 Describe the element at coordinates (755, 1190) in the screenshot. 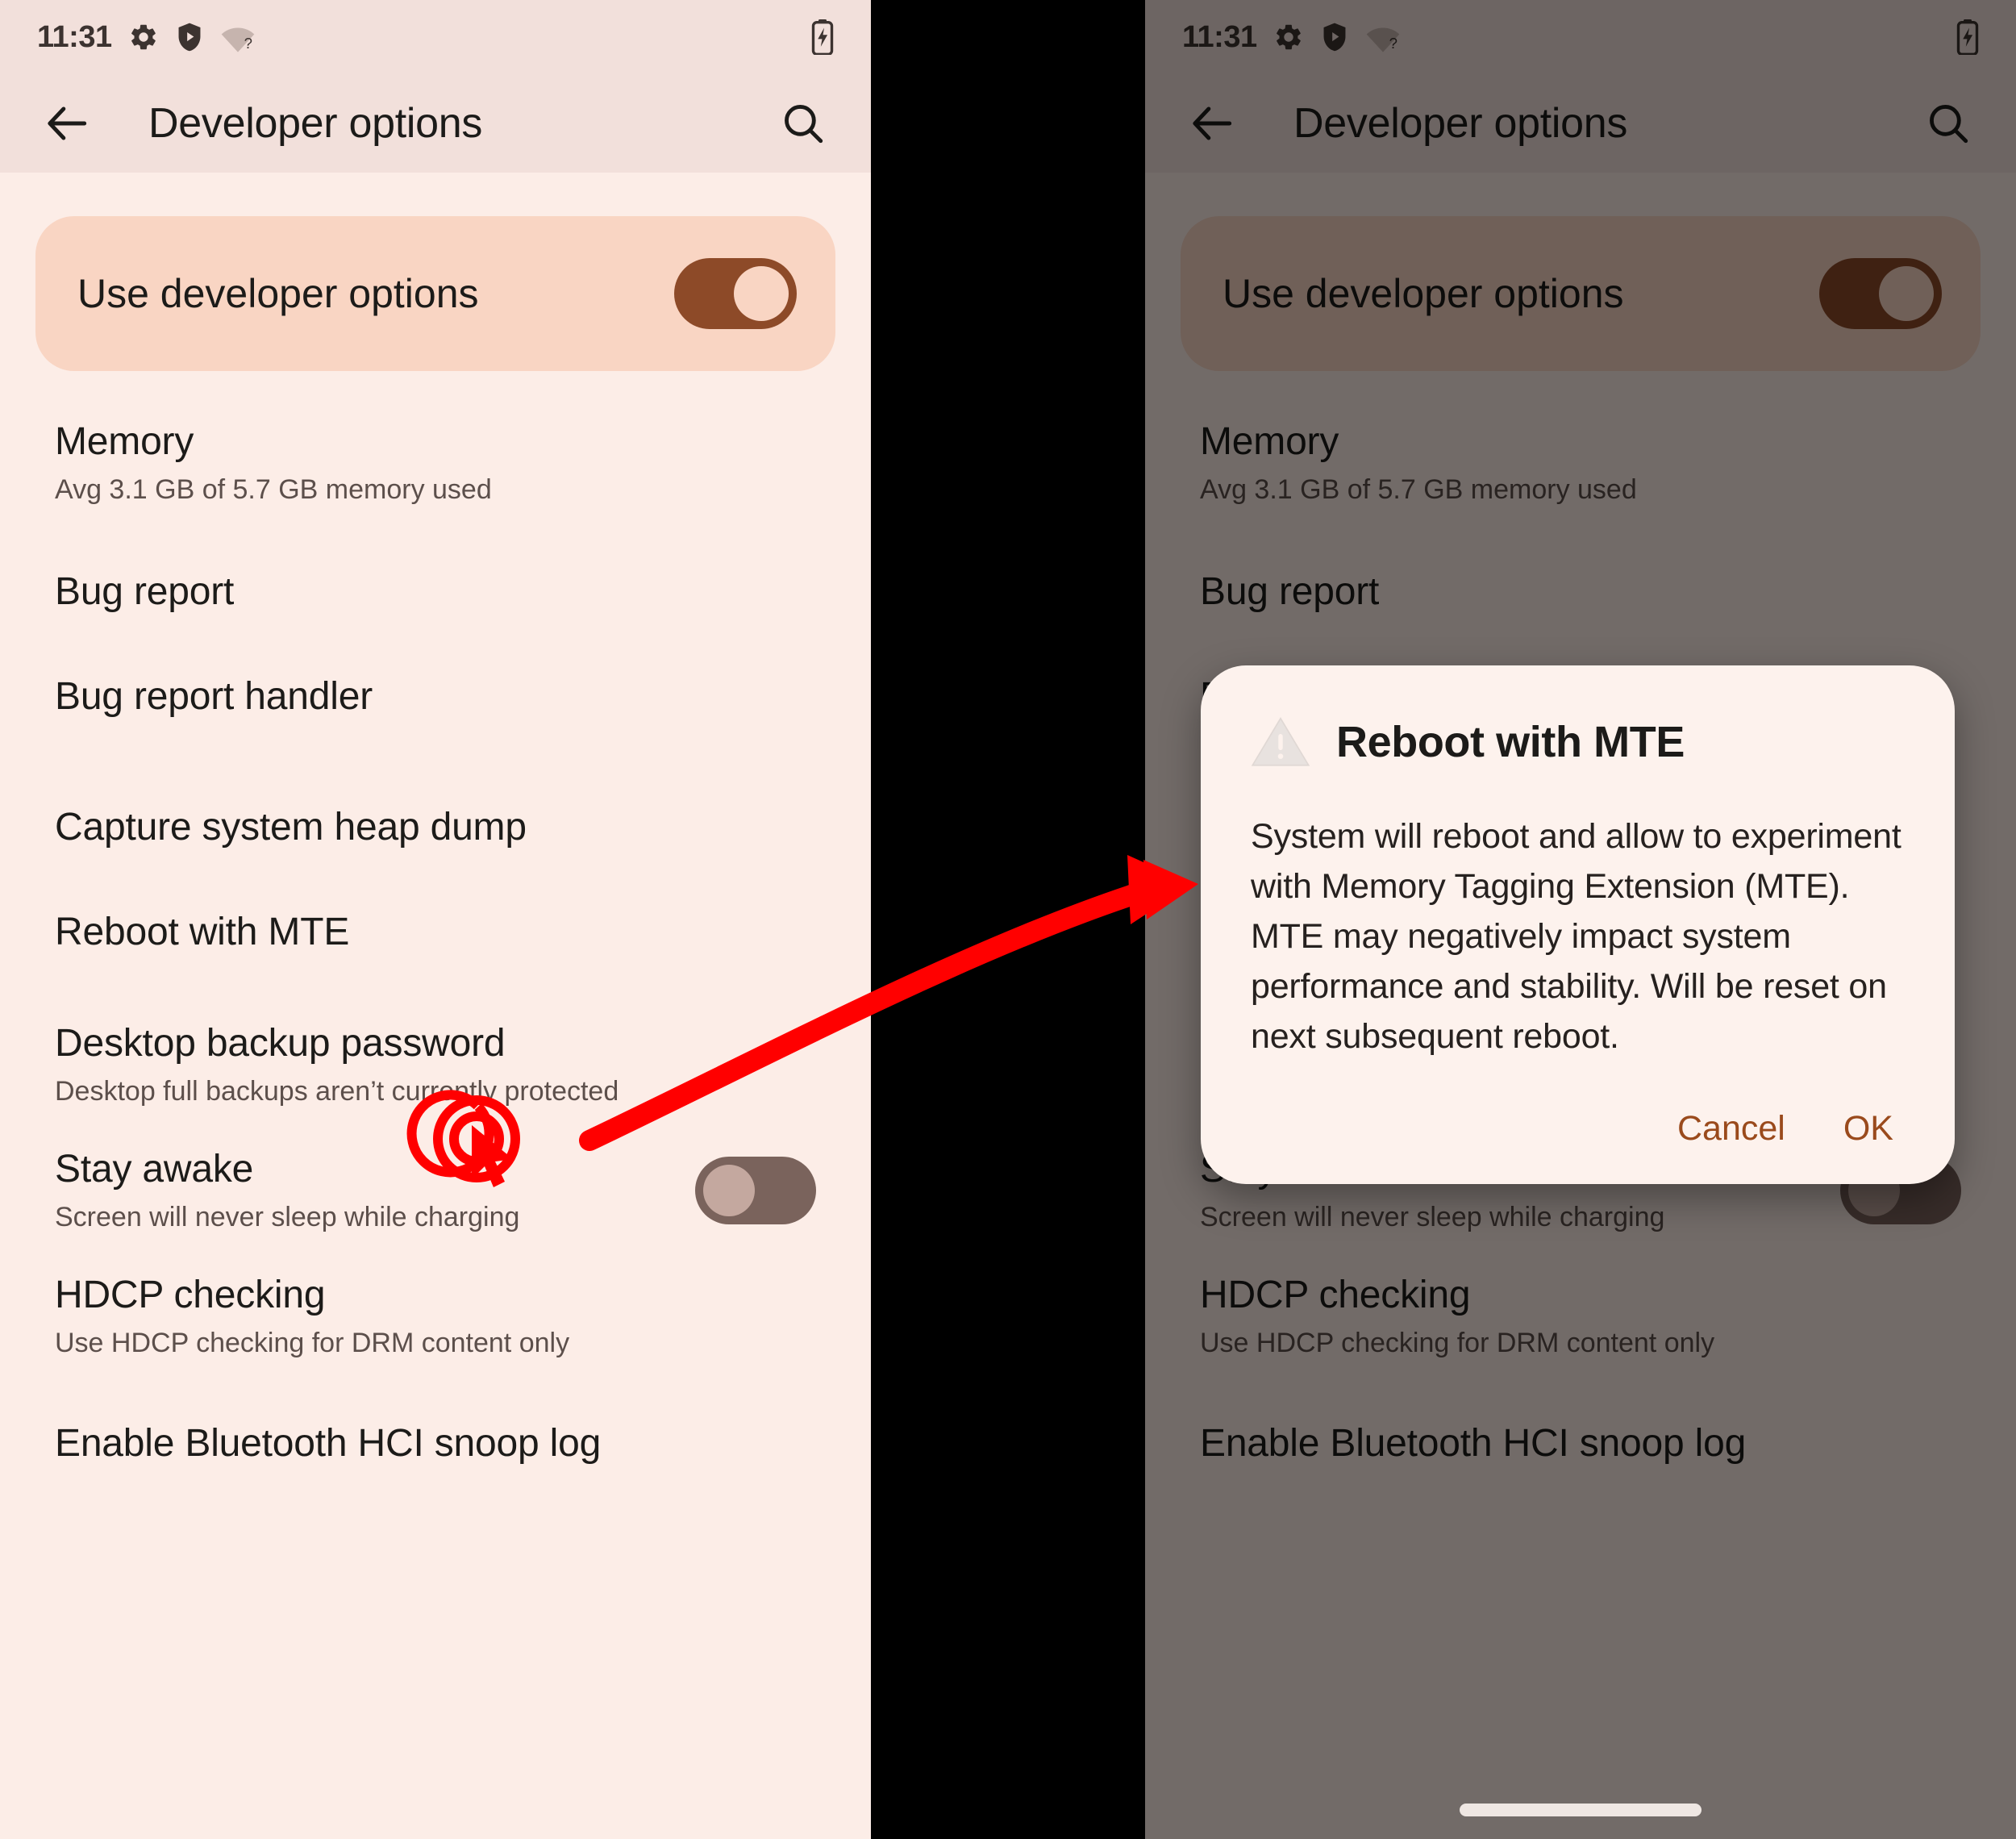

I see `stay-awake-toggle` at that location.